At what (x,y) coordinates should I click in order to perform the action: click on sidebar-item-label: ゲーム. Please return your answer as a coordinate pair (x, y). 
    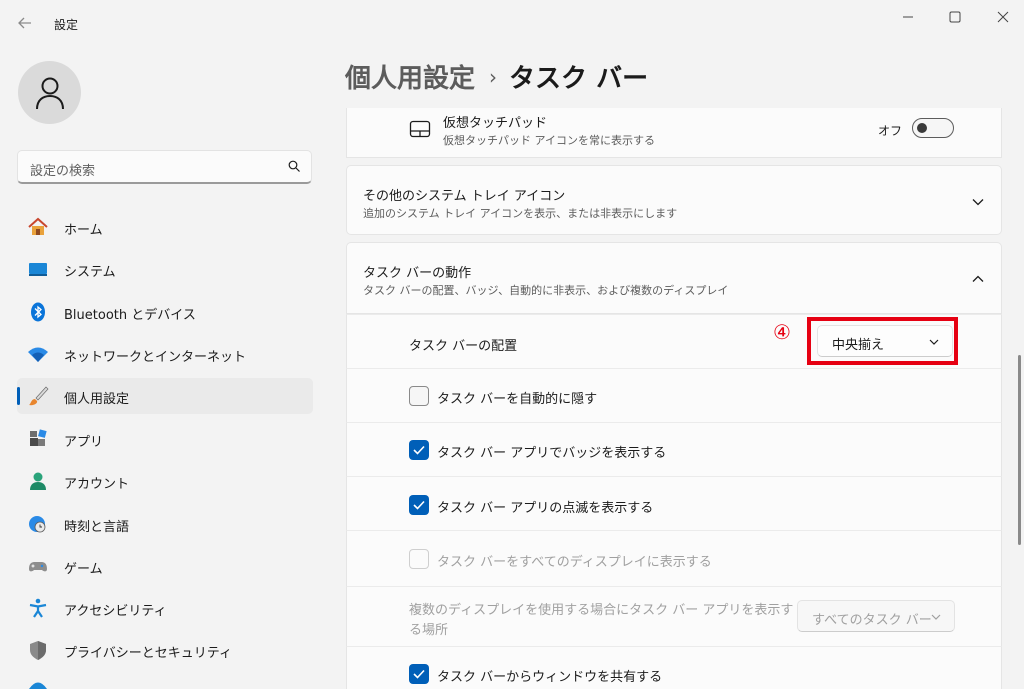
    Looking at the image, I should click on (83, 569).